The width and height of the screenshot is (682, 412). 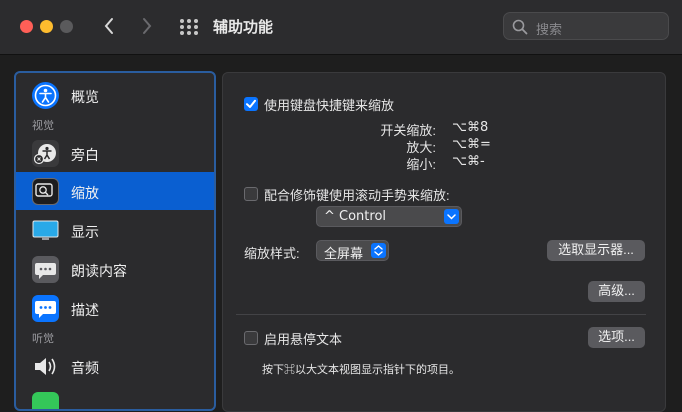 I want to click on display-icon, so click(x=45, y=230).